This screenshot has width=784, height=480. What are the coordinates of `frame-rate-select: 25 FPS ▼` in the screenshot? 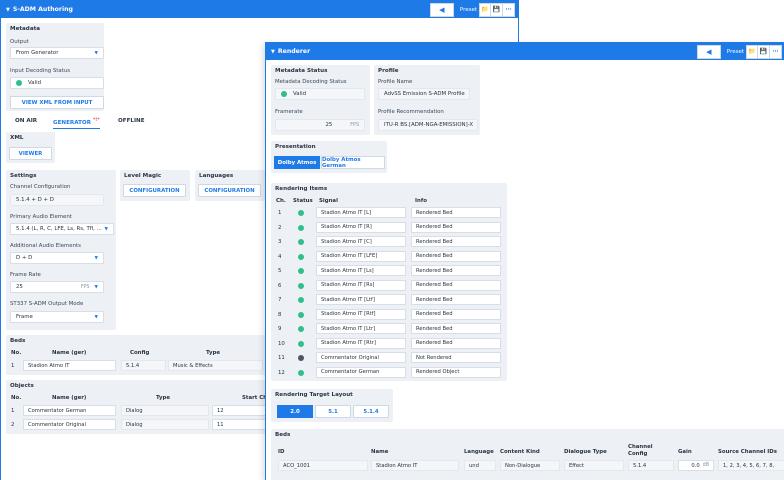 It's located at (57, 287).